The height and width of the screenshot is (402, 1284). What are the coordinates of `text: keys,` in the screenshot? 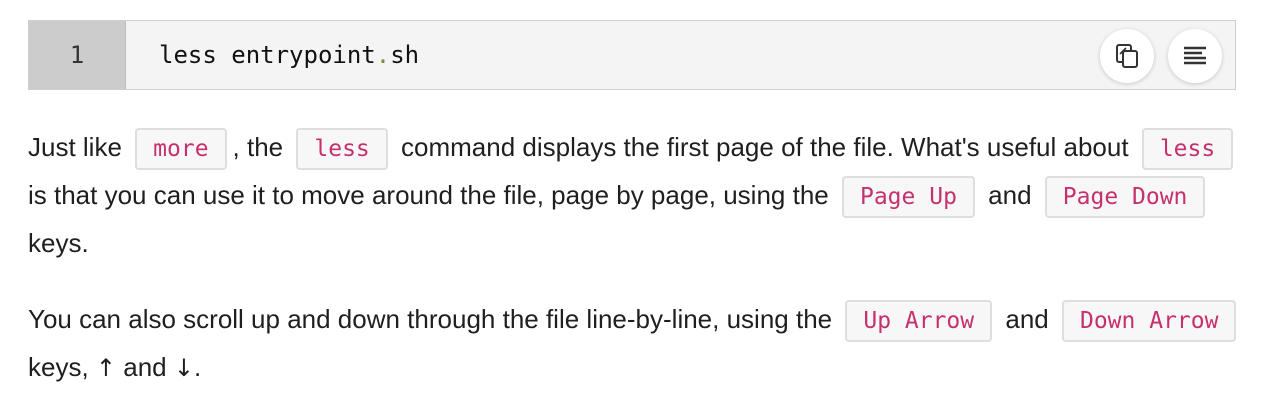 It's located at (58, 367).